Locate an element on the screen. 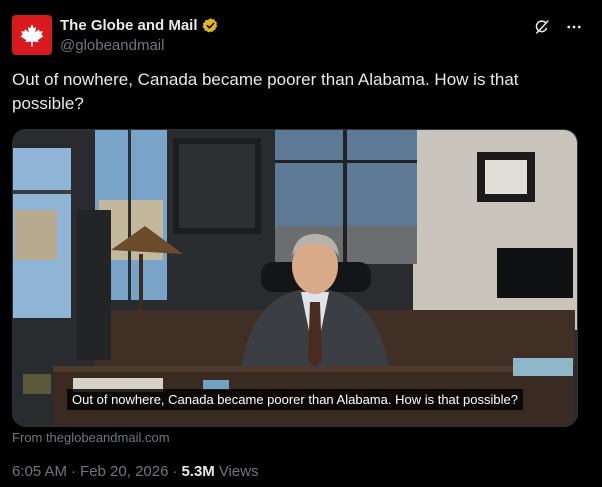  tweet-header: The Globe and Mail @globeandmail is located at coordinates (301, 36).